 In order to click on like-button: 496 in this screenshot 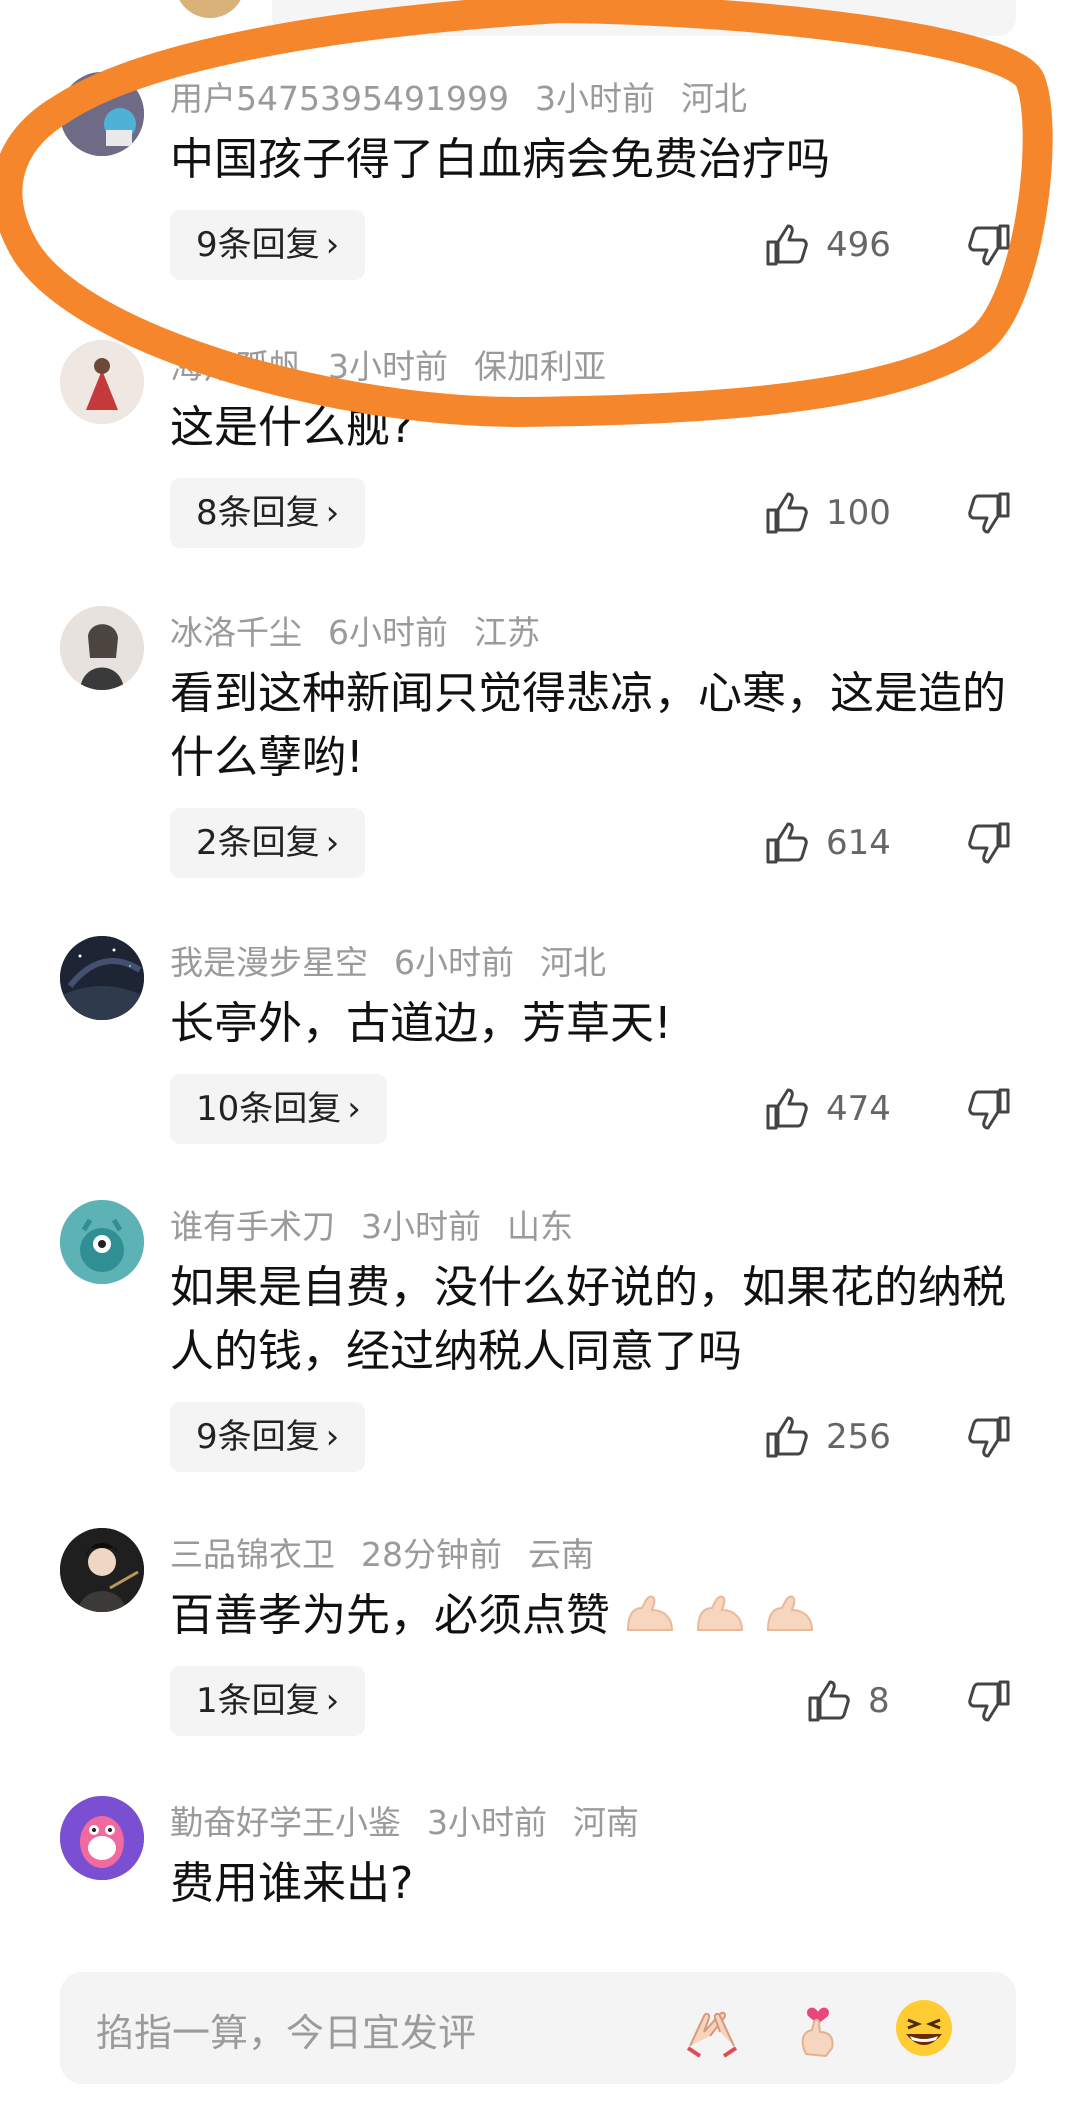, I will do `click(827, 245)`.